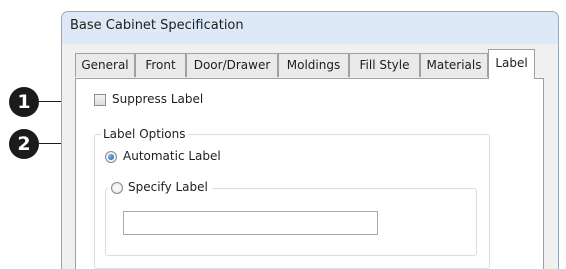 The image size is (566, 269). I want to click on tab-door-drawer: Door/Drawer, so click(232, 65).